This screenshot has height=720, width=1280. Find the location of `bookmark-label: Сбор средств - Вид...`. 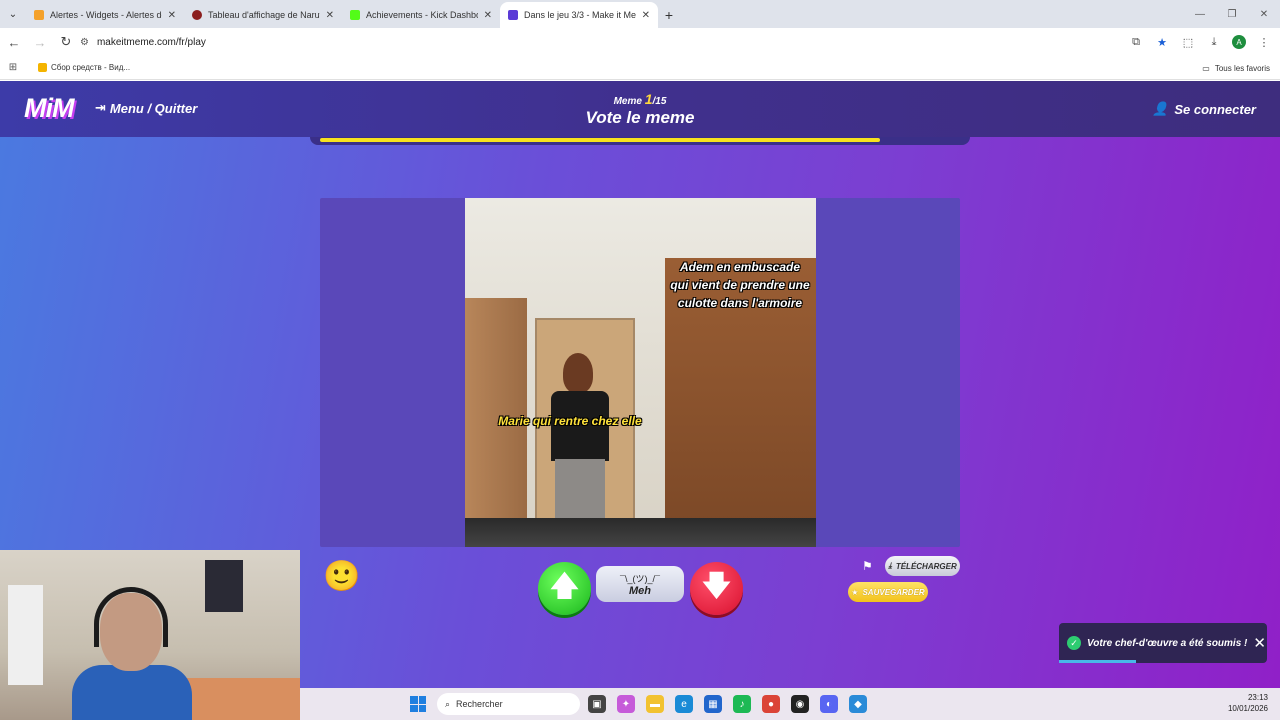

bookmark-label: Сбор средств - Вид... is located at coordinates (91, 67).